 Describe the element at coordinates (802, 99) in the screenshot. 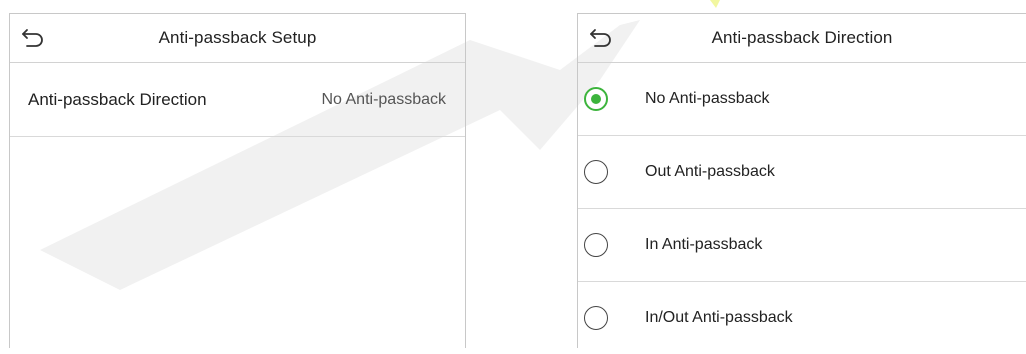

I see `option-no-anti-passback: No Anti-passback` at that location.